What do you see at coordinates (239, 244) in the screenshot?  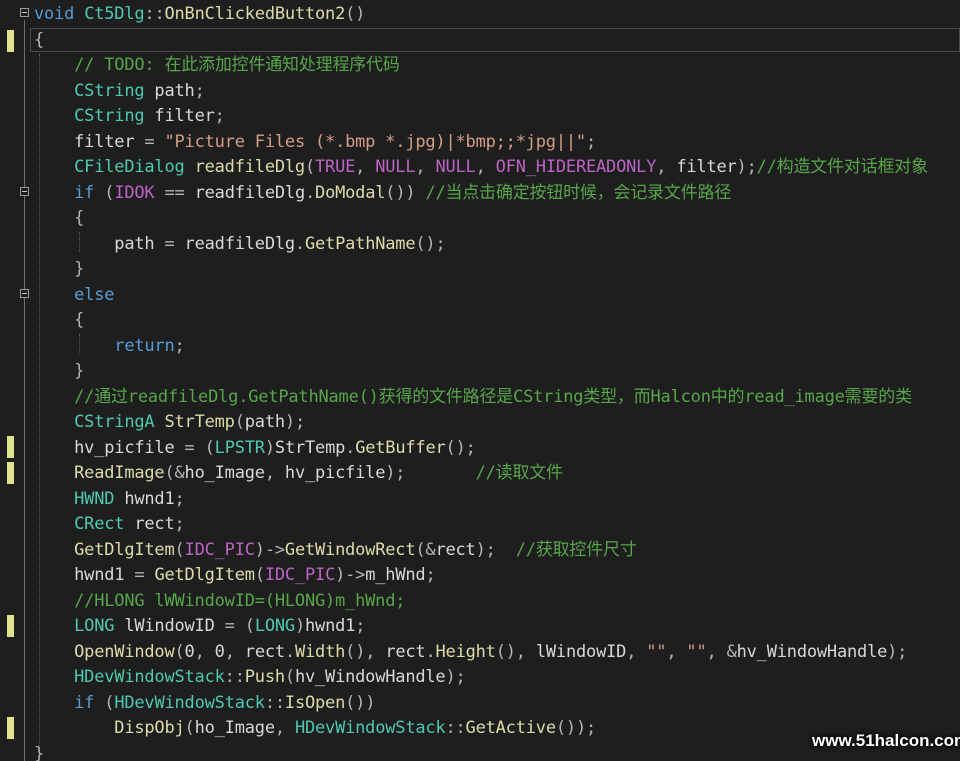 I see `code-line: path = readfileDlg.GetPathName();` at bounding box center [239, 244].